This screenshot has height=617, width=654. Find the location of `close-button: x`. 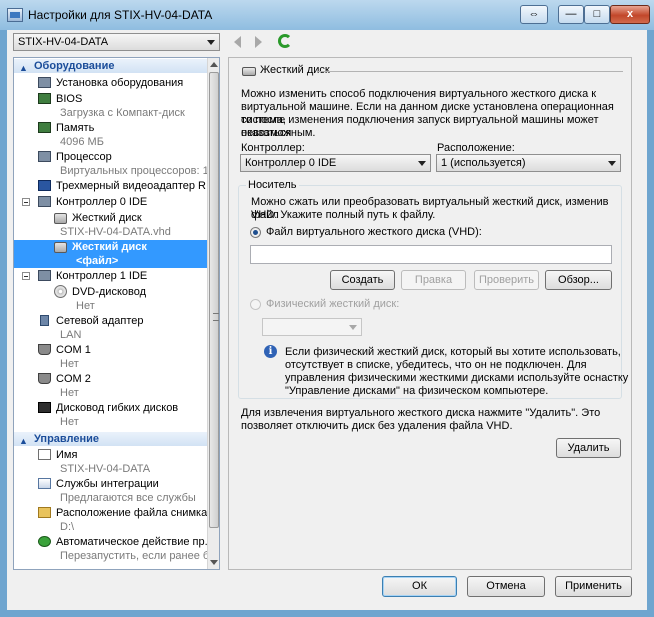

close-button: x is located at coordinates (630, 14).